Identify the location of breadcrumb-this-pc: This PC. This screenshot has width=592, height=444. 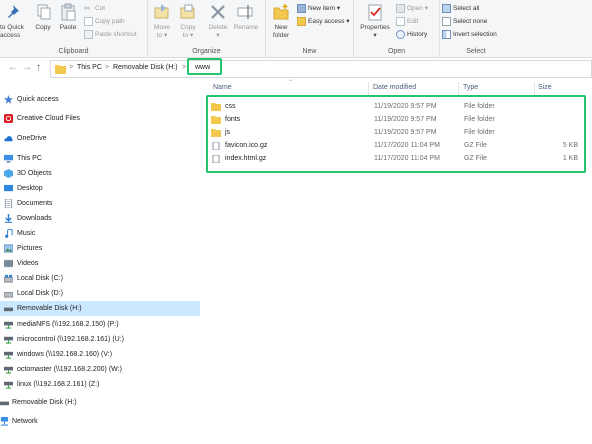
(89, 67).